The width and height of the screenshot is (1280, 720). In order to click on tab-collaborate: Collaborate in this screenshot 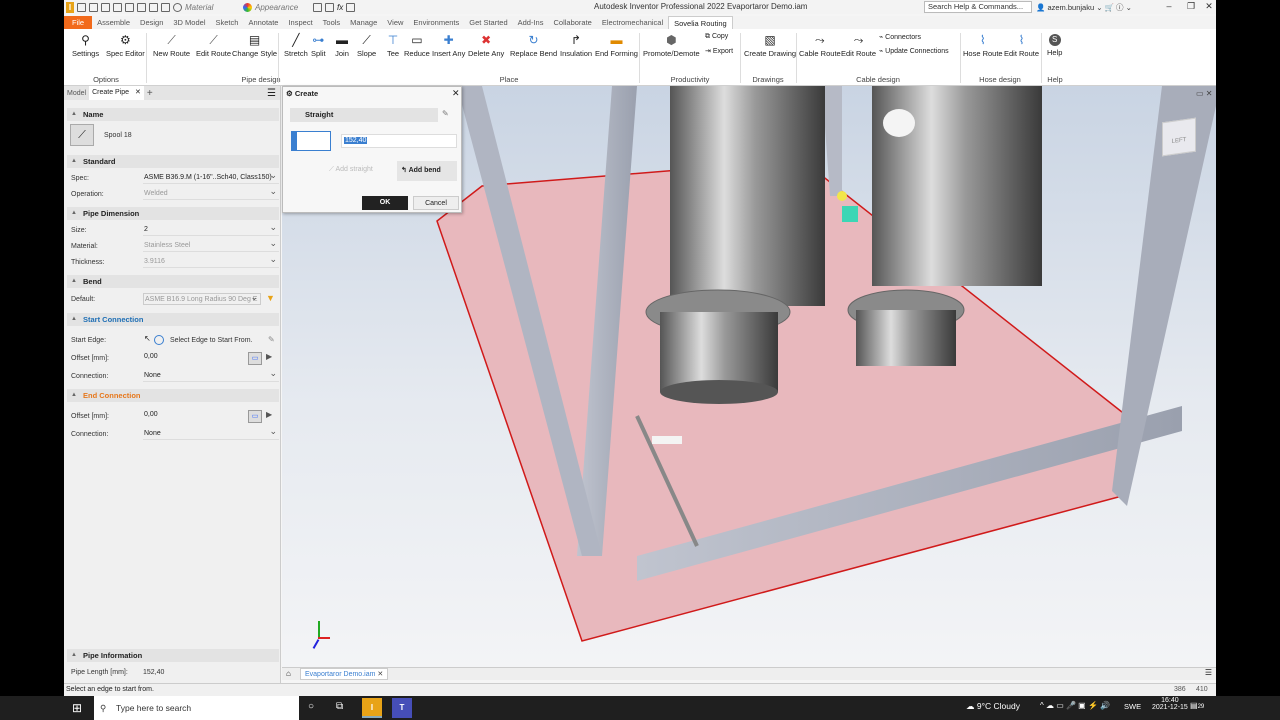, I will do `click(572, 22)`.